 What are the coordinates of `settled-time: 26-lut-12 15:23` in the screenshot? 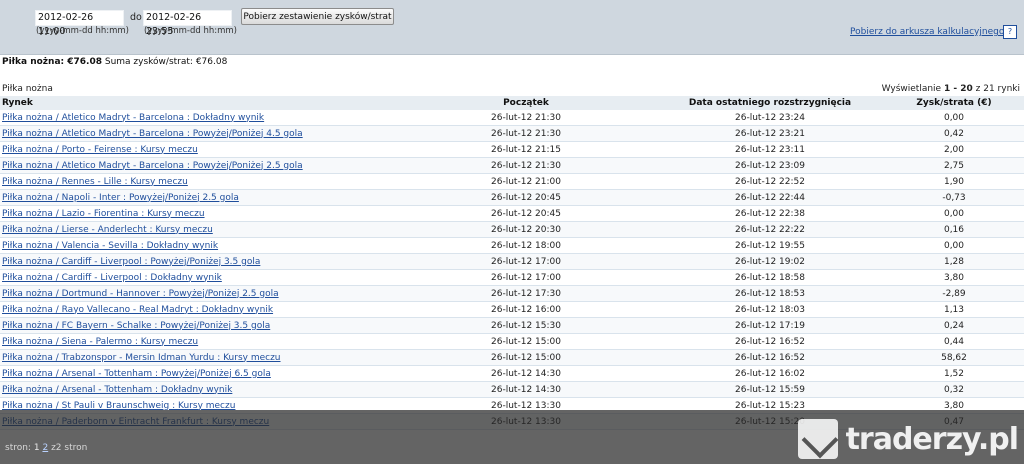 It's located at (770, 405).